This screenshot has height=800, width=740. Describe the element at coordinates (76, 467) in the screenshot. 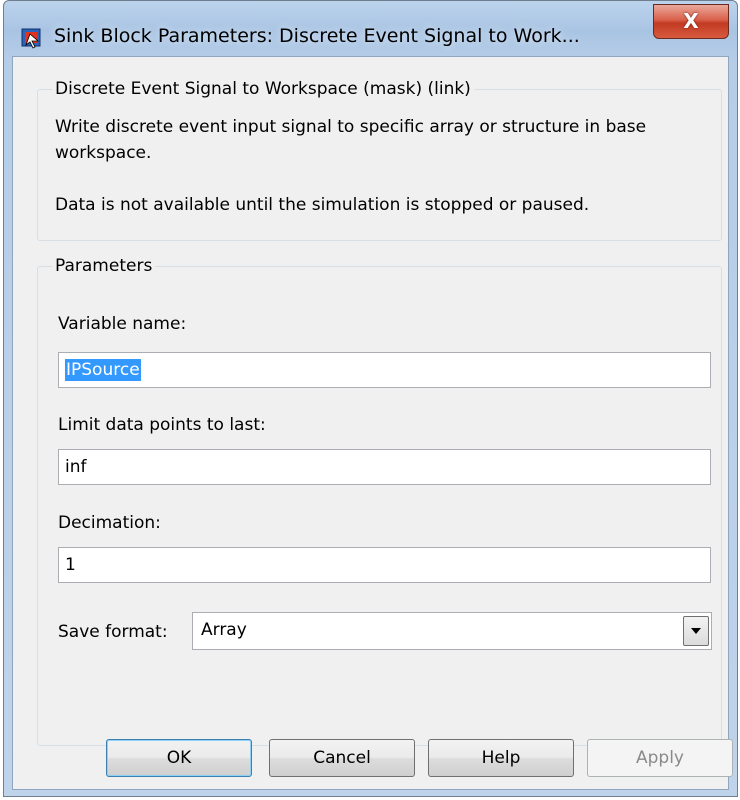

I see `limit-data-points-value: inf` at that location.